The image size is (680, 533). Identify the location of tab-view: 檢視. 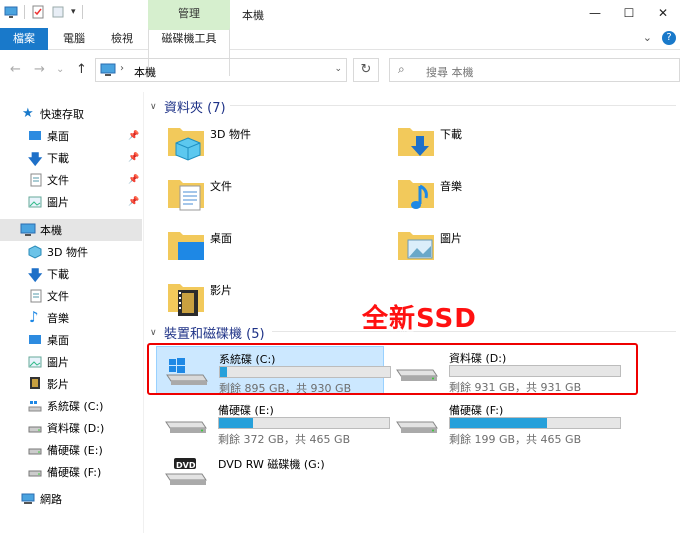
(122, 39).